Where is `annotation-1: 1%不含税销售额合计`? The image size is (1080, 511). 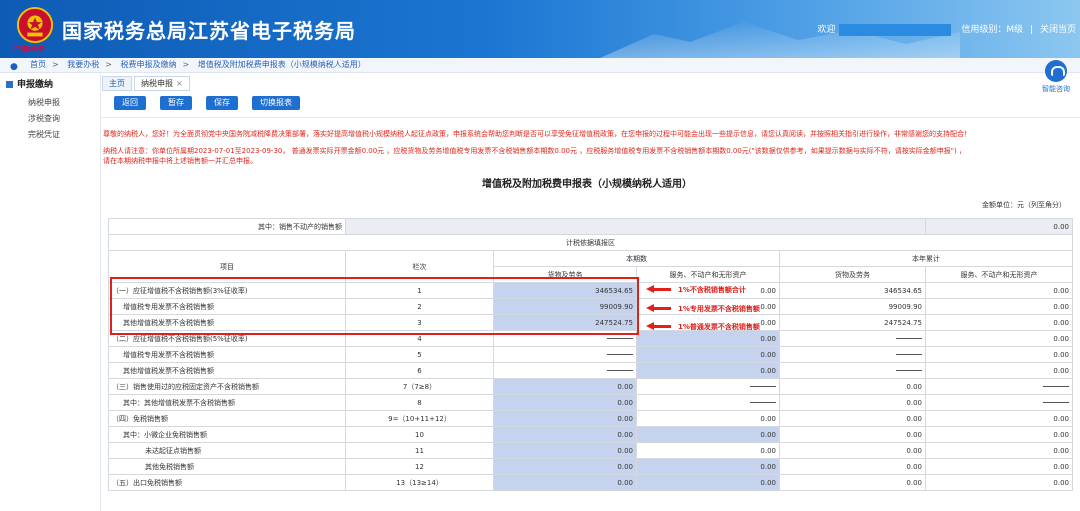
annotation-1: 1%不含税销售额合计 is located at coordinates (697, 290).